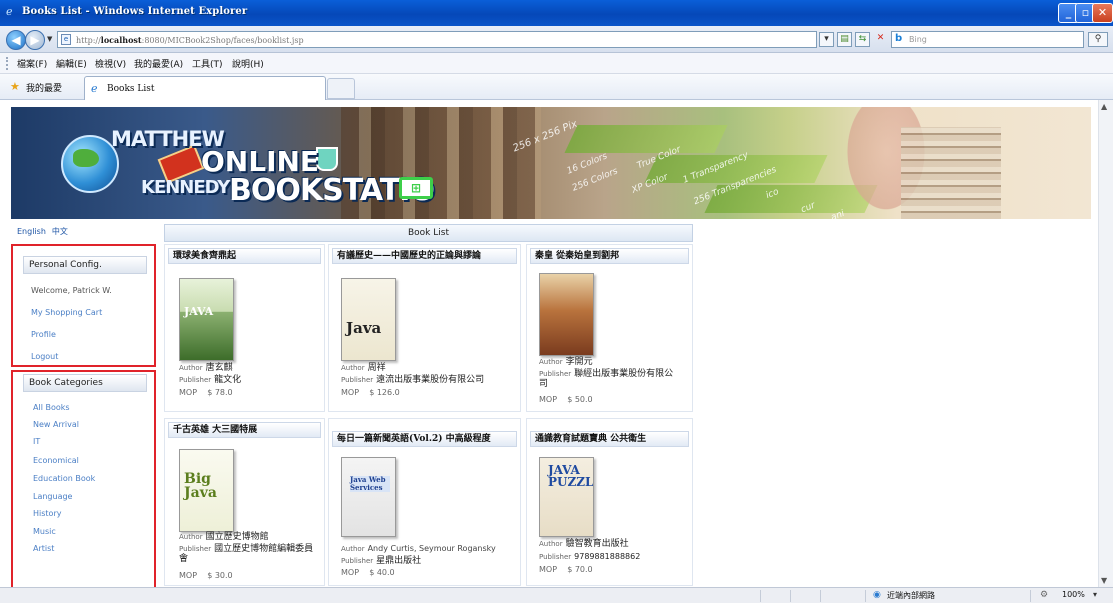 The width and height of the screenshot is (1113, 603). What do you see at coordinates (66, 312) in the screenshot?
I see `shopping-cart-link: My Shopping Cart` at bounding box center [66, 312].